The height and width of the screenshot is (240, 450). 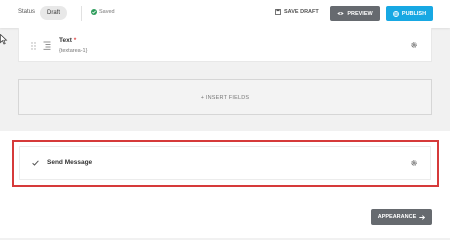 I want to click on publish-button: PUBLISH, so click(x=409, y=13).